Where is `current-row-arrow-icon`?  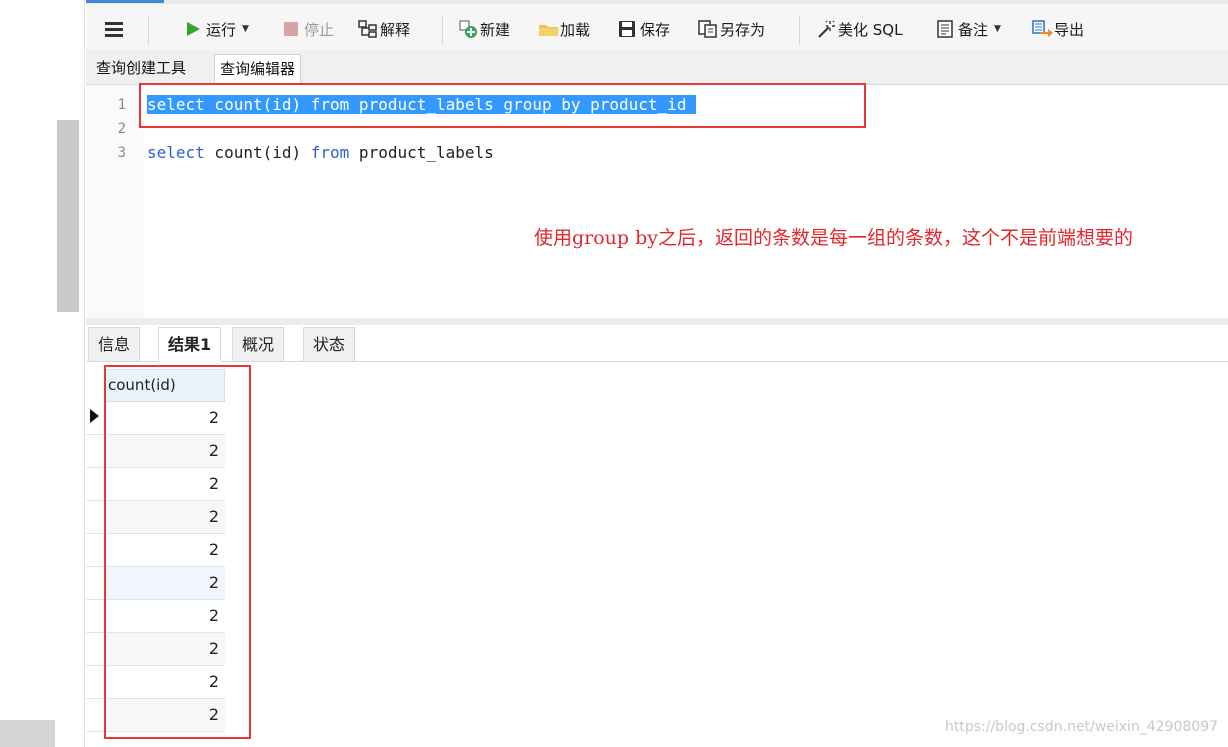
current-row-arrow-icon is located at coordinates (94, 416).